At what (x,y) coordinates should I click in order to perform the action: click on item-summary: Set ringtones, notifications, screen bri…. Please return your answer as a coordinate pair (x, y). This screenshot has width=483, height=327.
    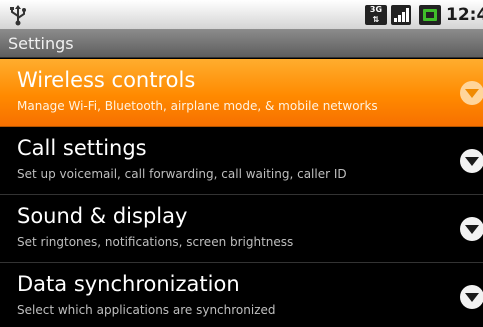
    Looking at the image, I should click on (155, 242).